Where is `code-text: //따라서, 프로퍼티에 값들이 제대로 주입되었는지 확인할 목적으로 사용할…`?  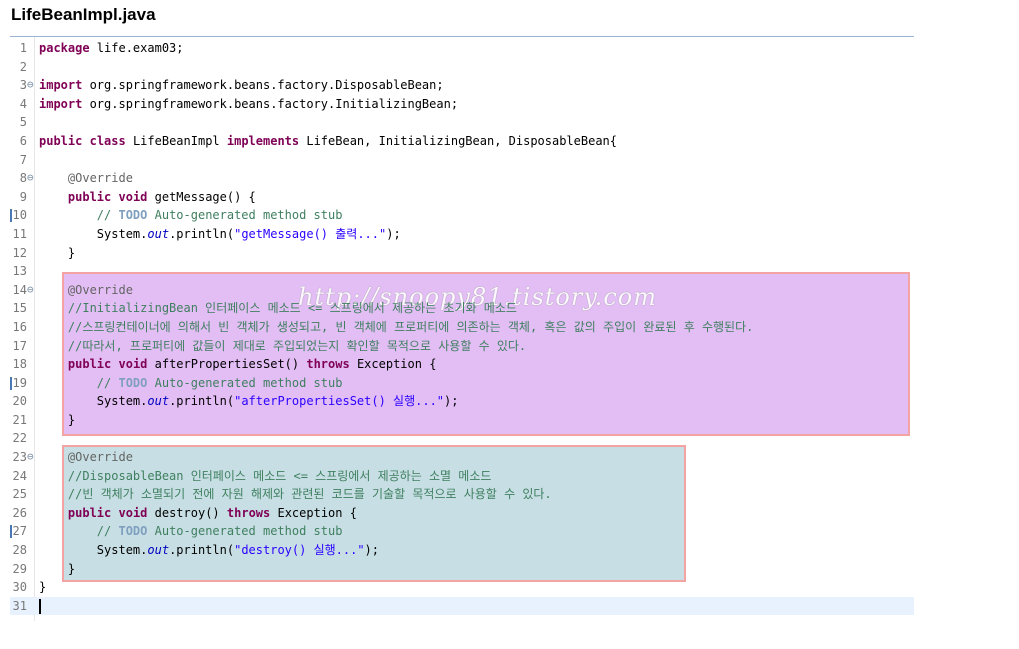
code-text: //따라서, 프로퍼티에 값들이 제대로 주입되었는지 확인할 목적으로 사용할… is located at coordinates (297, 345).